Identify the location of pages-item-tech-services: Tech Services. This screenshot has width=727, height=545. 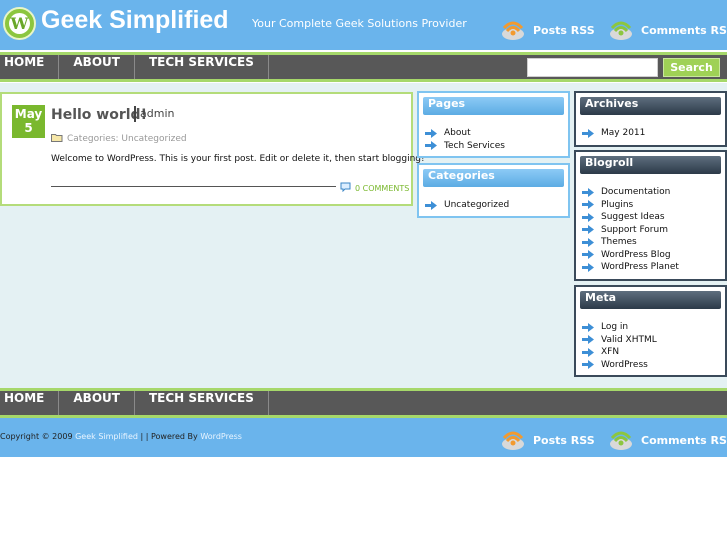
(465, 146).